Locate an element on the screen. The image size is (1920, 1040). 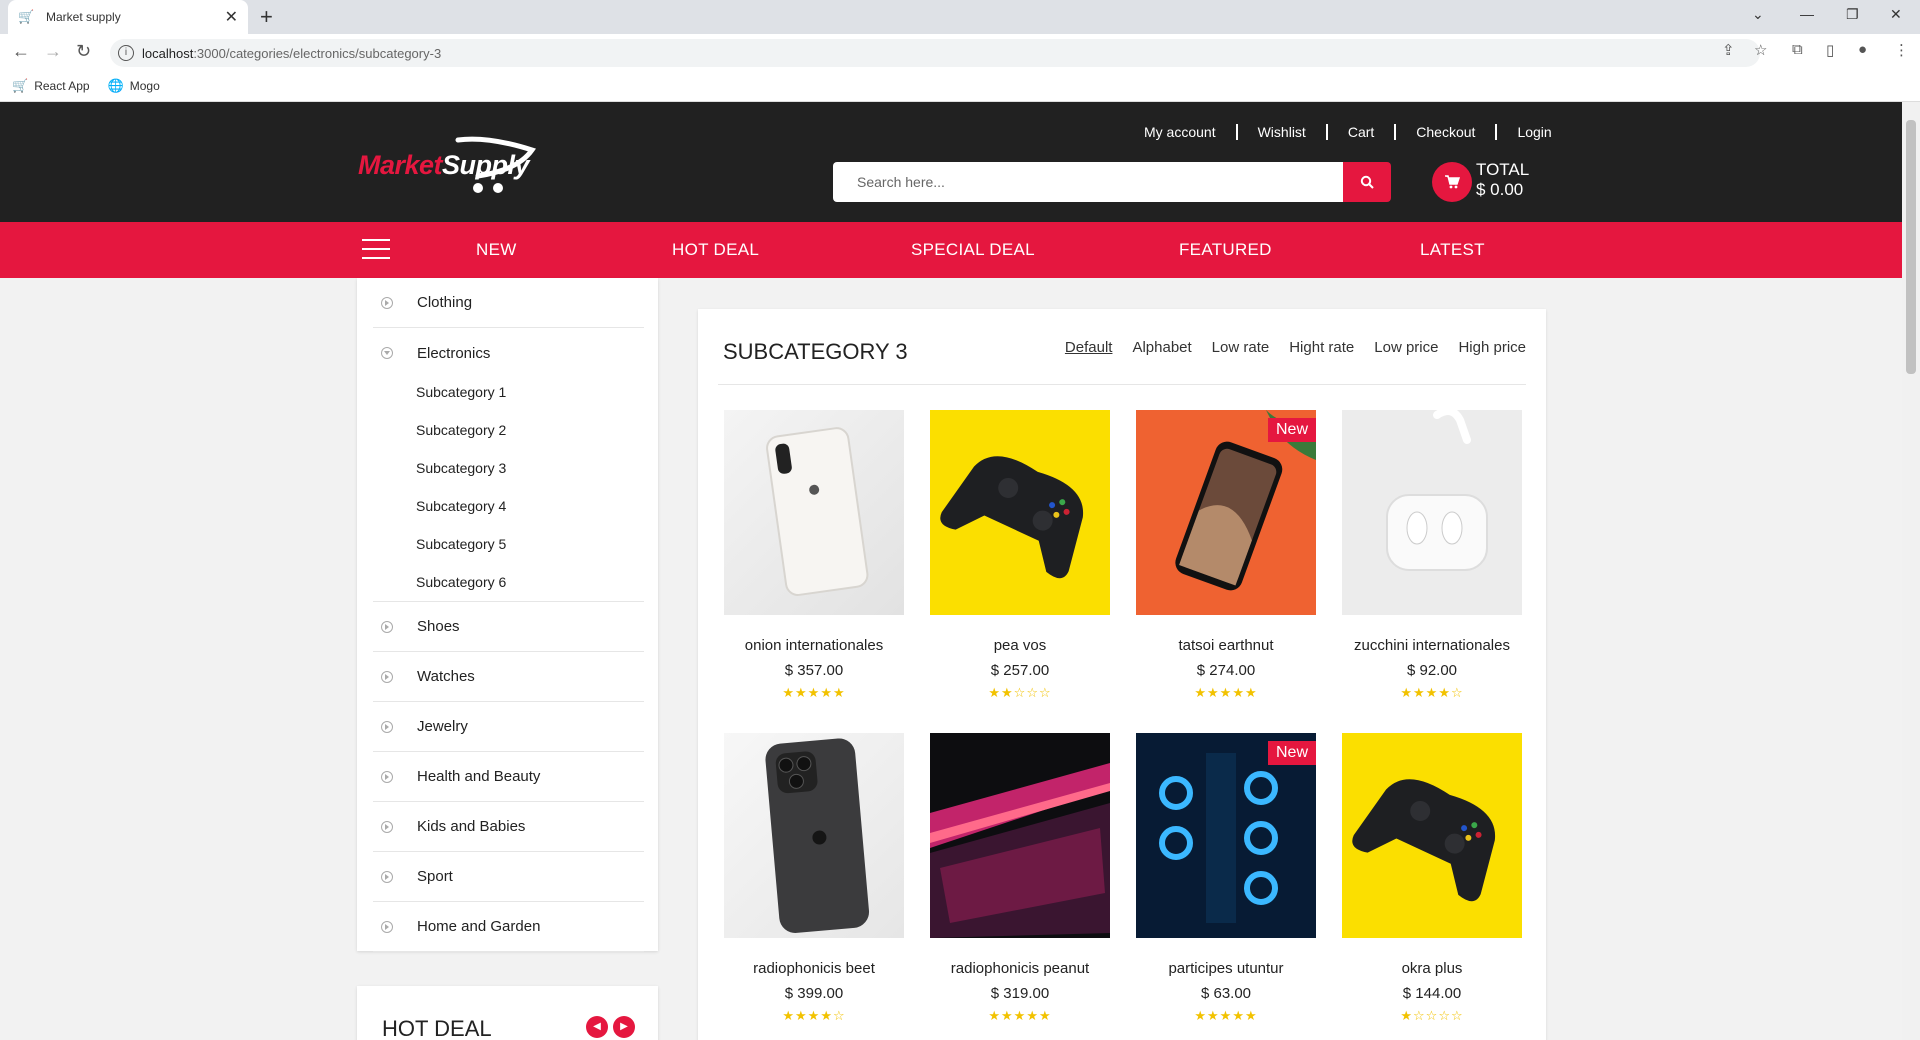
product-card: pea vos $ 257.00 ★★☆☆☆ is located at coordinates (1020, 555).